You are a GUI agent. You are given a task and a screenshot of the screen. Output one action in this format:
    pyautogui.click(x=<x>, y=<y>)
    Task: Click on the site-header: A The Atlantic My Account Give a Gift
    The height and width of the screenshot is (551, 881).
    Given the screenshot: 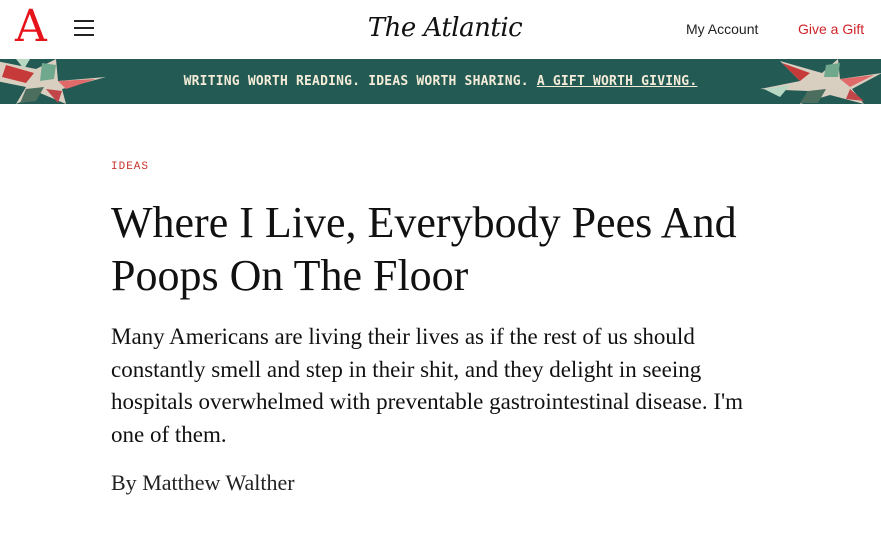 What is the action you would take?
    pyautogui.click(x=440, y=29)
    